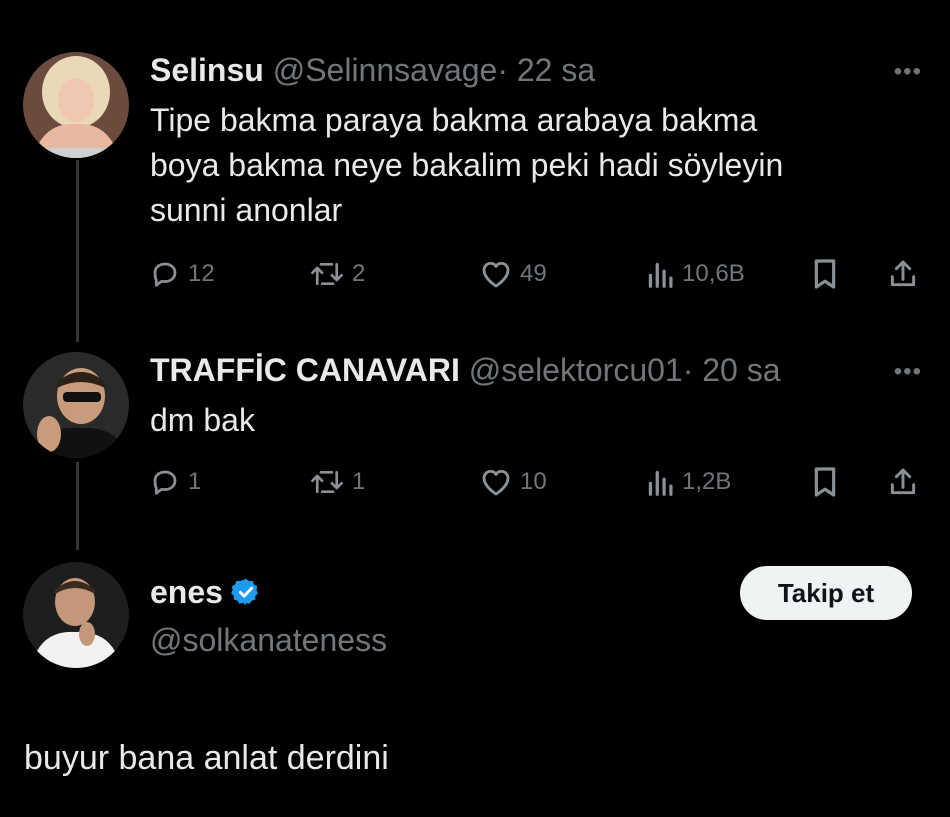 The image size is (950, 817). Describe the element at coordinates (305, 370) in the screenshot. I see `author-name: TRAFFİC CANAVARI` at that location.